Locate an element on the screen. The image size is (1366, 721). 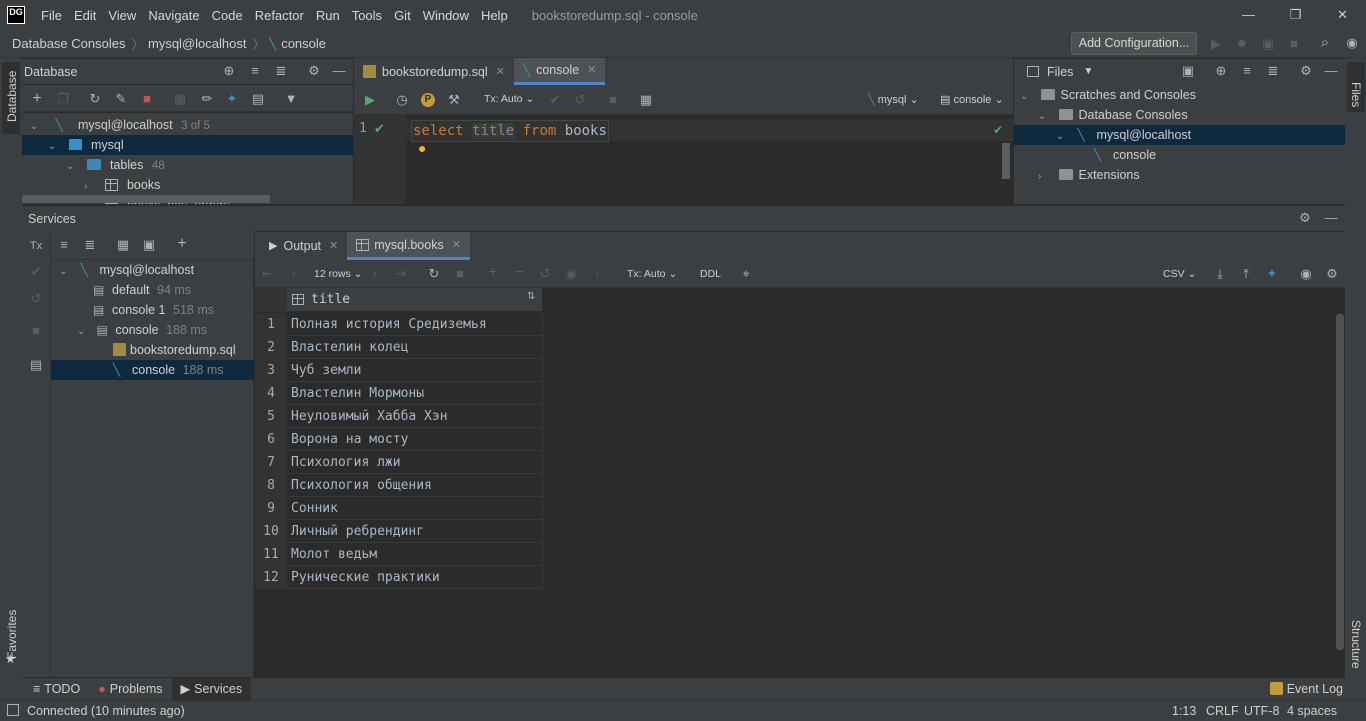
schema-sync-icon: ✎ is located at coordinates (121, 99).